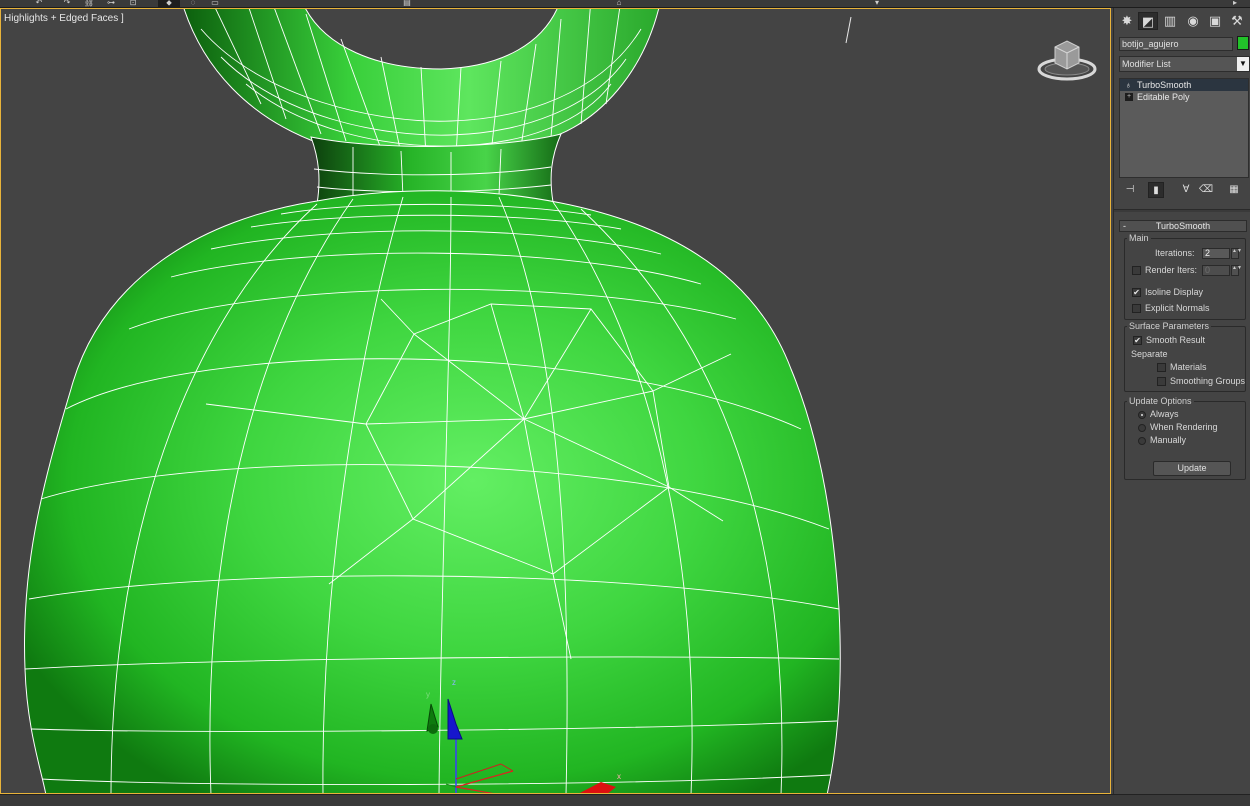 The width and height of the screenshot is (1250, 806). What do you see at coordinates (1208, 381) in the screenshot?
I see `smoothing-groups-label: Smoothing Groups` at bounding box center [1208, 381].